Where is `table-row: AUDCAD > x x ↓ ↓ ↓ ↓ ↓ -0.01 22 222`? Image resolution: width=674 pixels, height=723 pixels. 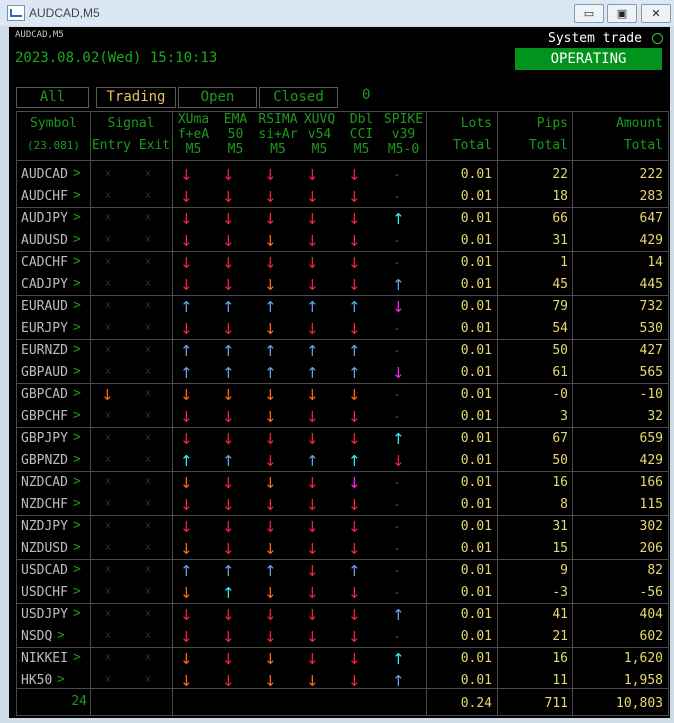 table-row: AUDCAD > x x ↓ ↓ ↓ ↓ ↓ -0.01 22 222 is located at coordinates (342, 175).